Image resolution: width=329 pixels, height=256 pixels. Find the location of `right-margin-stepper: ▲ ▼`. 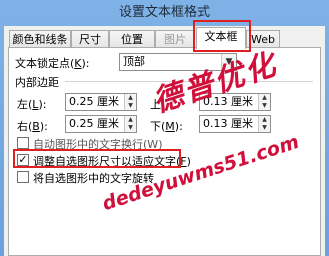

right-margin-stepper: ▲ ▼ is located at coordinates (130, 124).